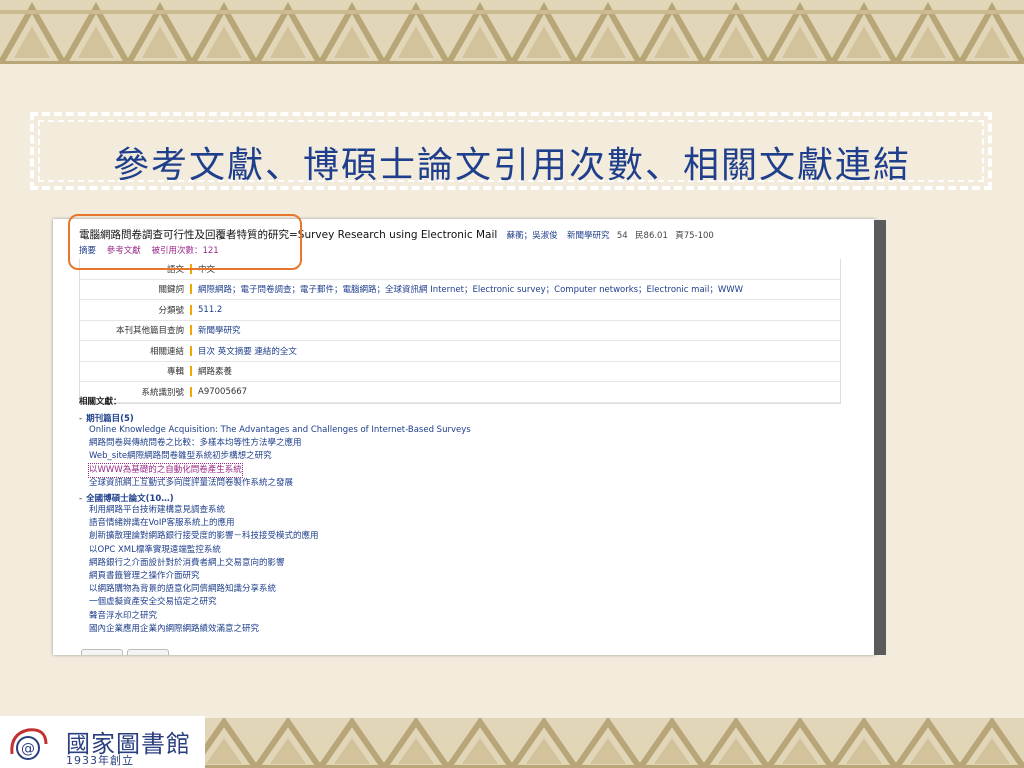  Describe the element at coordinates (180, 456) in the screenshot. I see `related-item: Web_site網際網路問卷雛型系統初步構想之研究` at that location.